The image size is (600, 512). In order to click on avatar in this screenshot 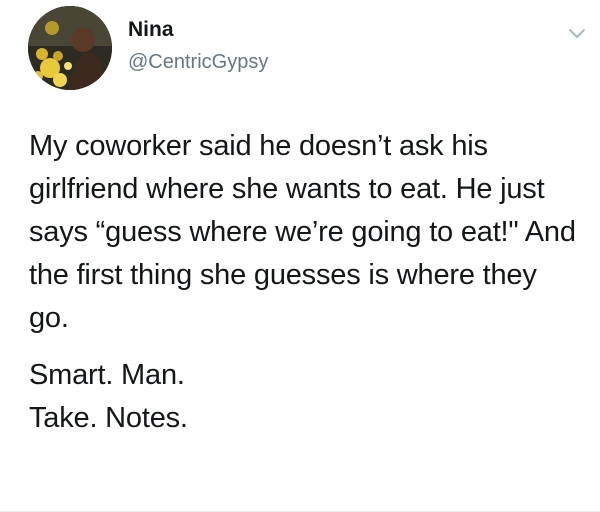, I will do `click(70, 48)`.